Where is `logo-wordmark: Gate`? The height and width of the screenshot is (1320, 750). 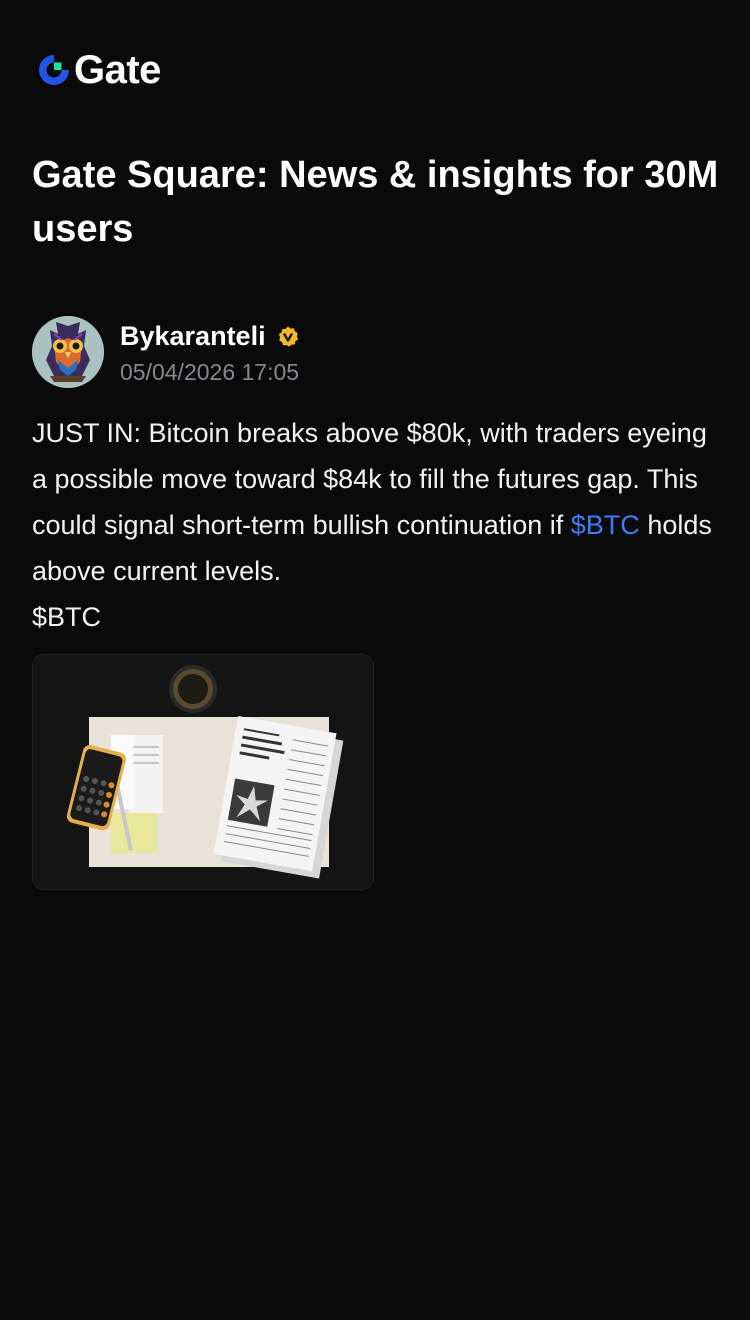 logo-wordmark: Gate is located at coordinates (117, 70).